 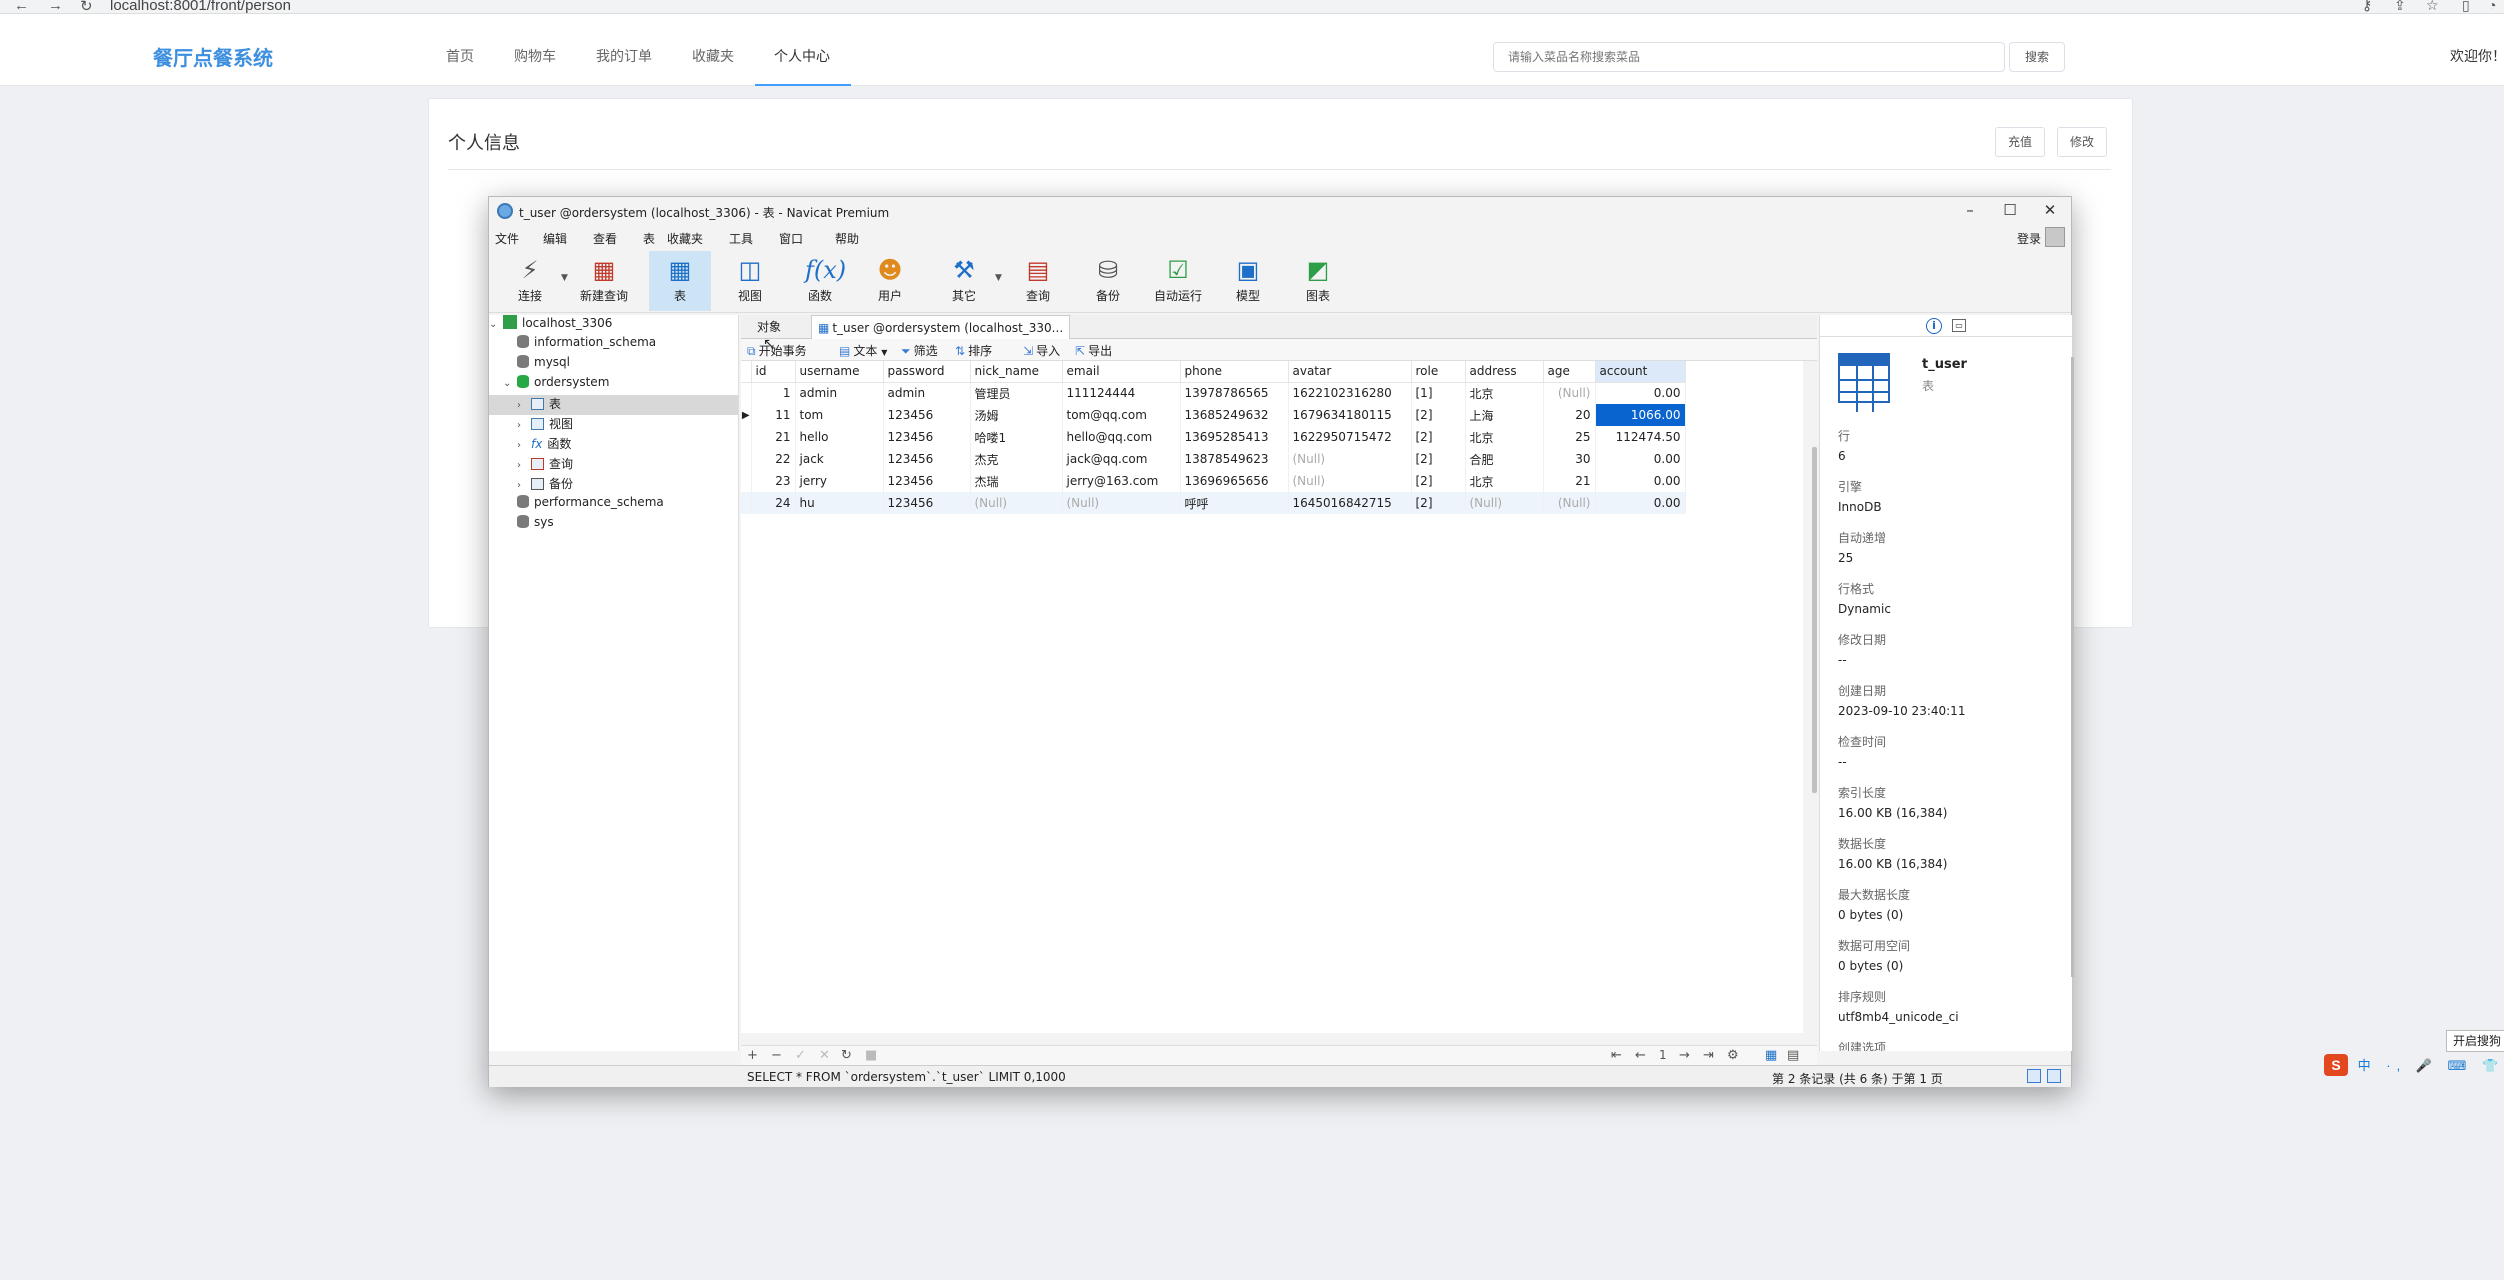 What do you see at coordinates (21, 7) in the screenshot?
I see `back-icon: ←` at bounding box center [21, 7].